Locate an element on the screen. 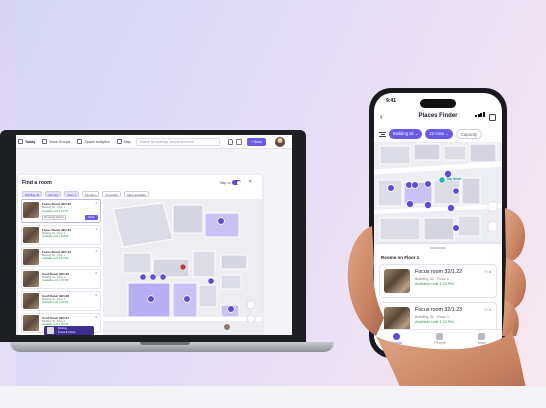 The image size is (546, 408). filter-chip: 22 mins is located at coordinates (53, 194).